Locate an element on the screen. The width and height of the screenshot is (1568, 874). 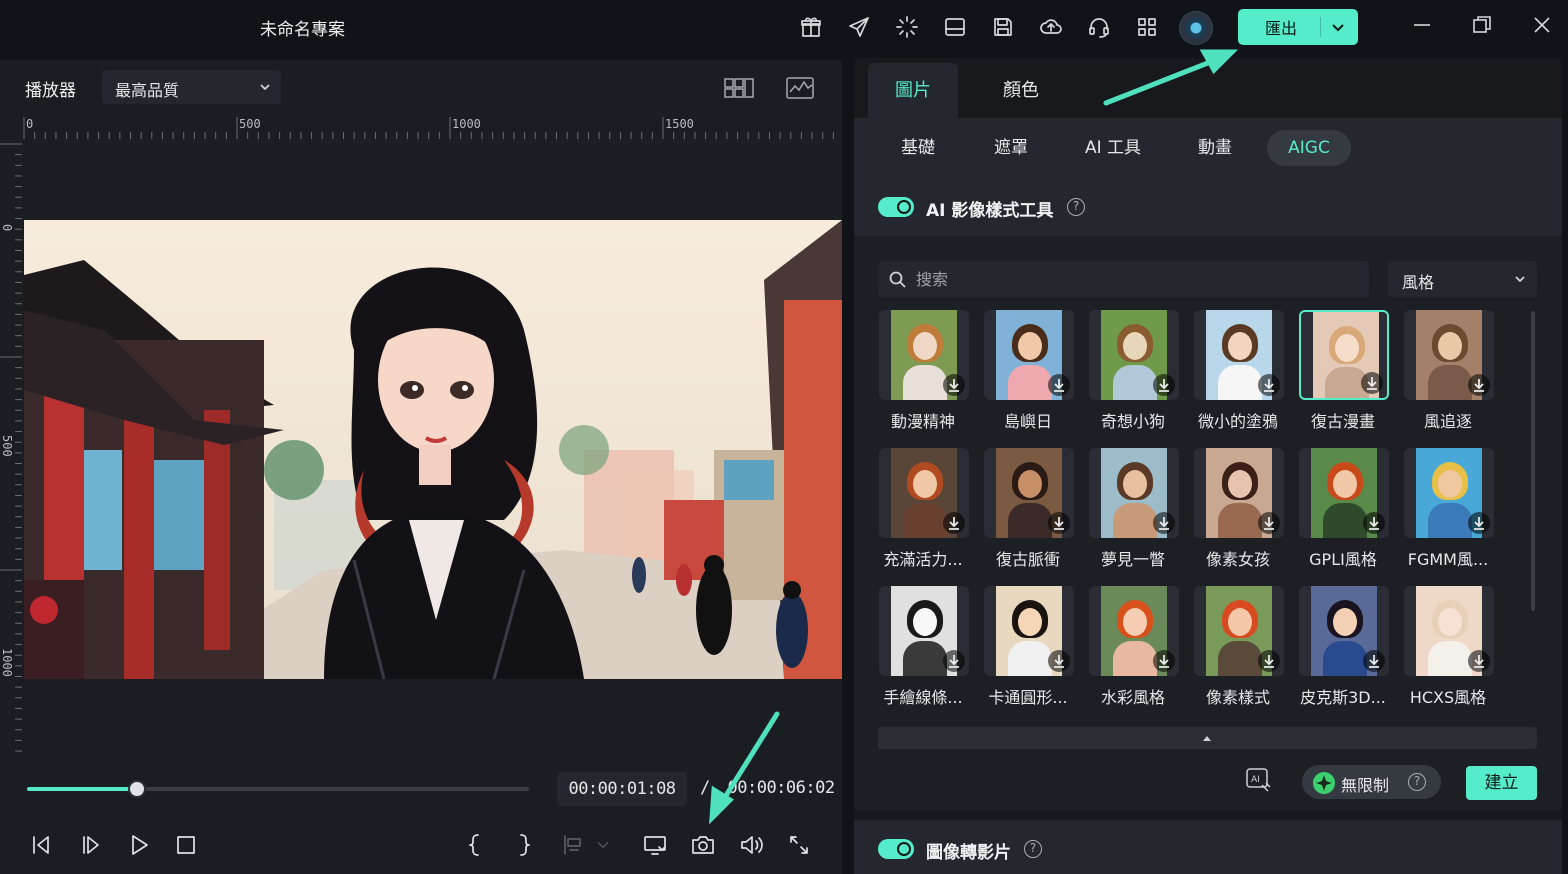
style-card: 動漫精神 is located at coordinates (930, 372).